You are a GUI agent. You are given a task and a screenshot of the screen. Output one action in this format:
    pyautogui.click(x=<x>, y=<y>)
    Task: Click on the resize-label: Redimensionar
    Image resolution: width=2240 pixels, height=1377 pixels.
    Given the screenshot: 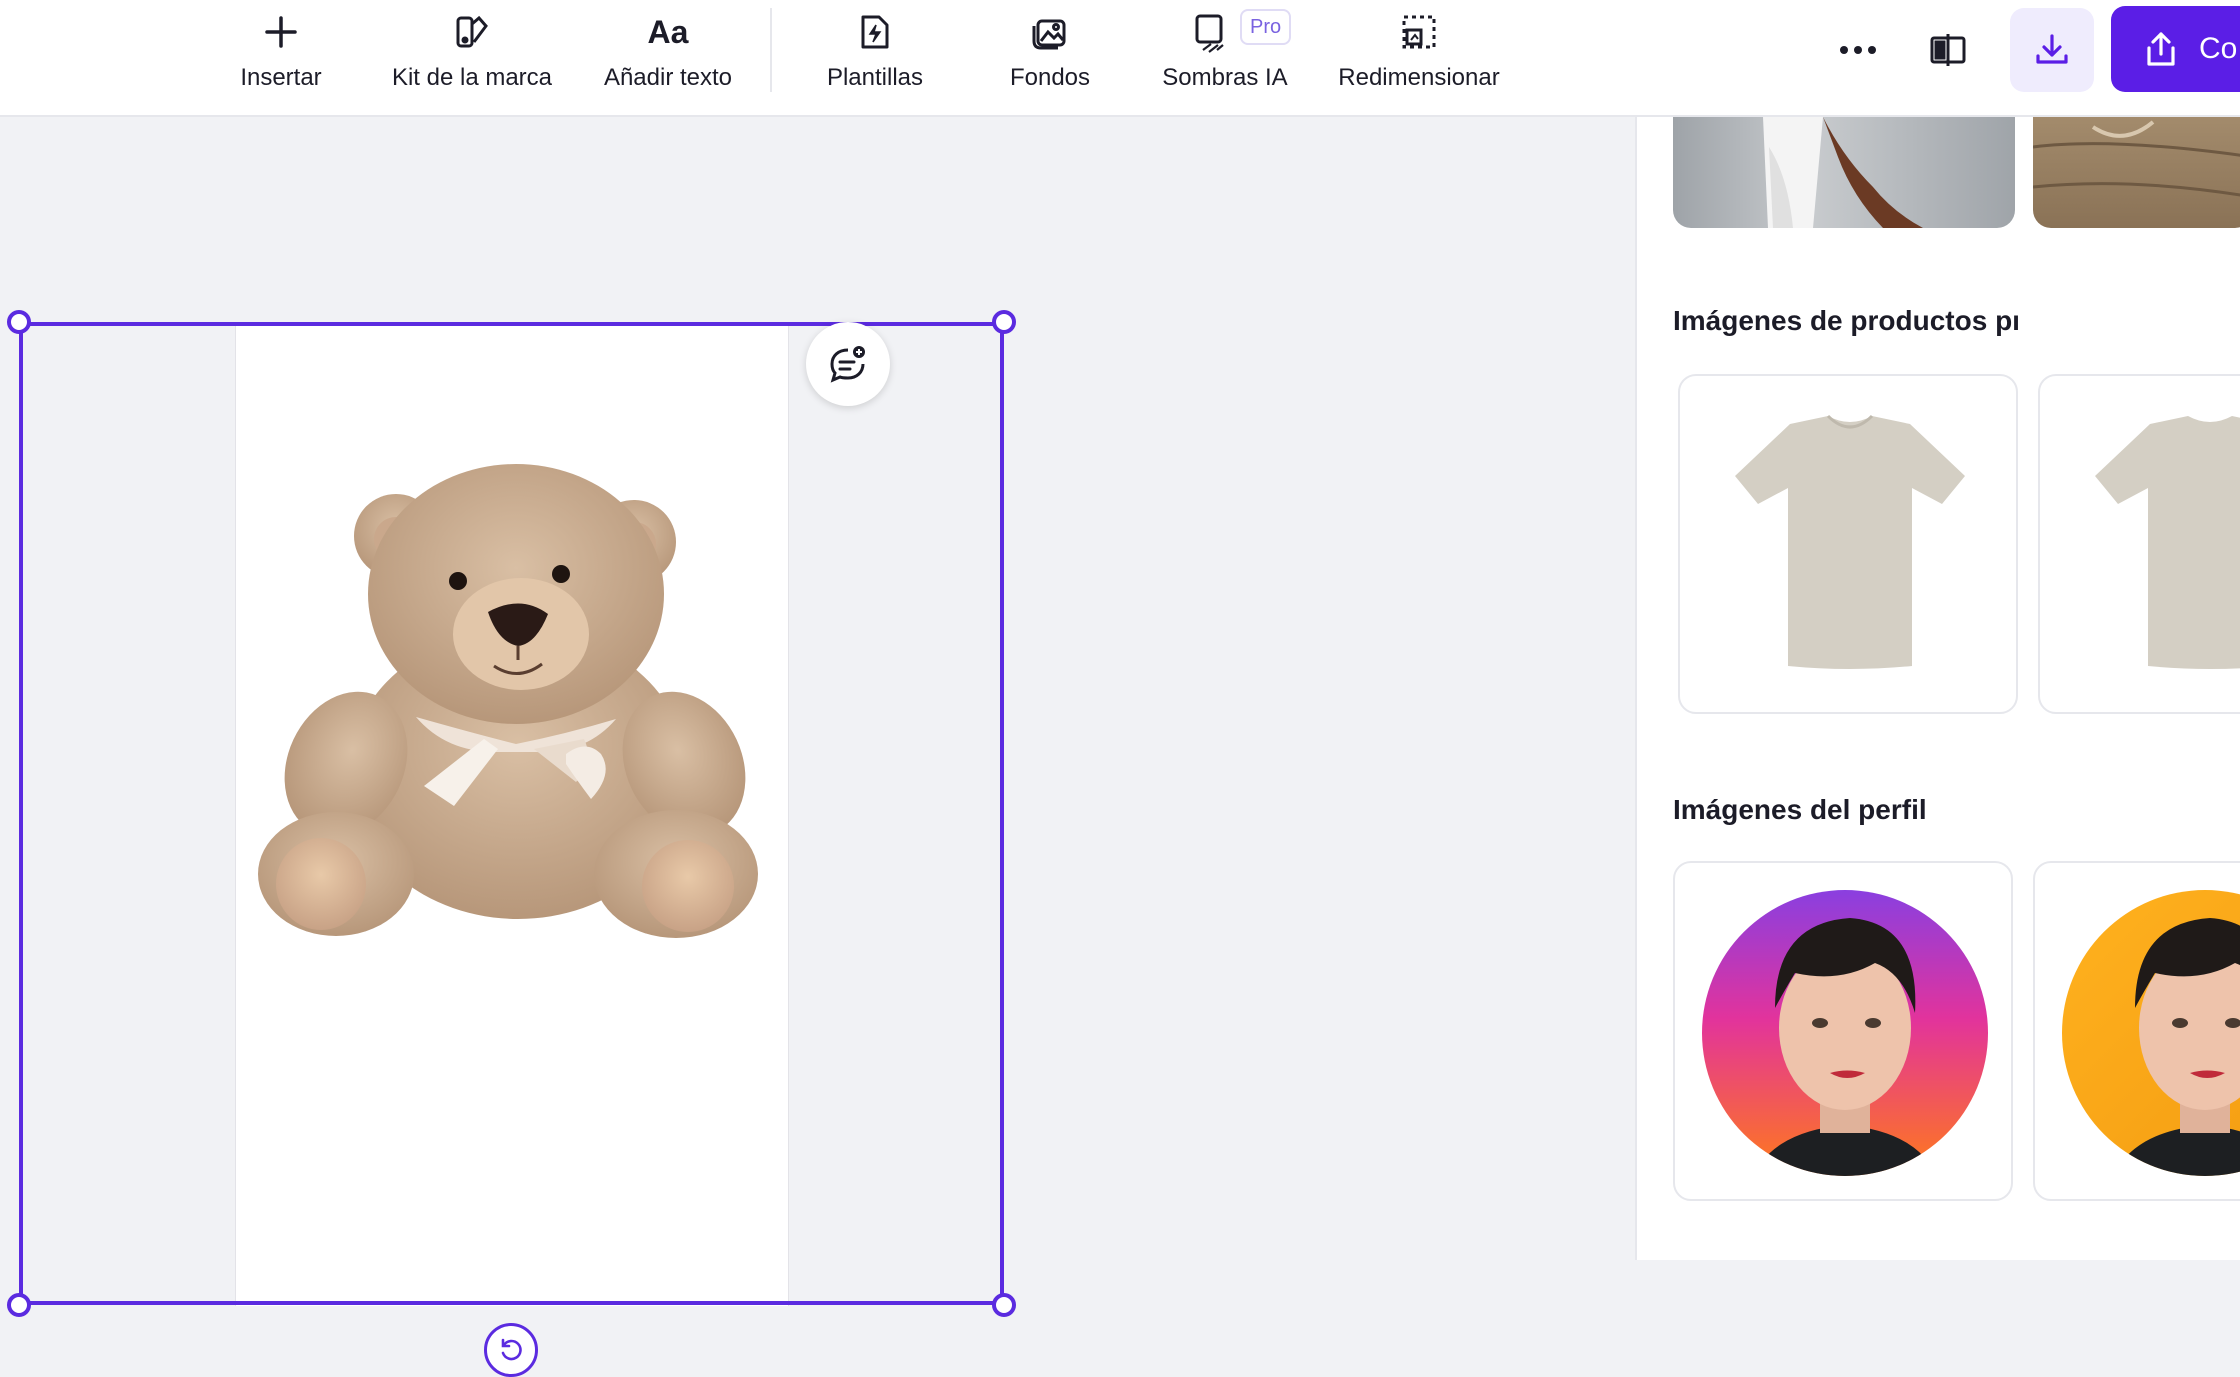 What is the action you would take?
    pyautogui.click(x=1419, y=77)
    